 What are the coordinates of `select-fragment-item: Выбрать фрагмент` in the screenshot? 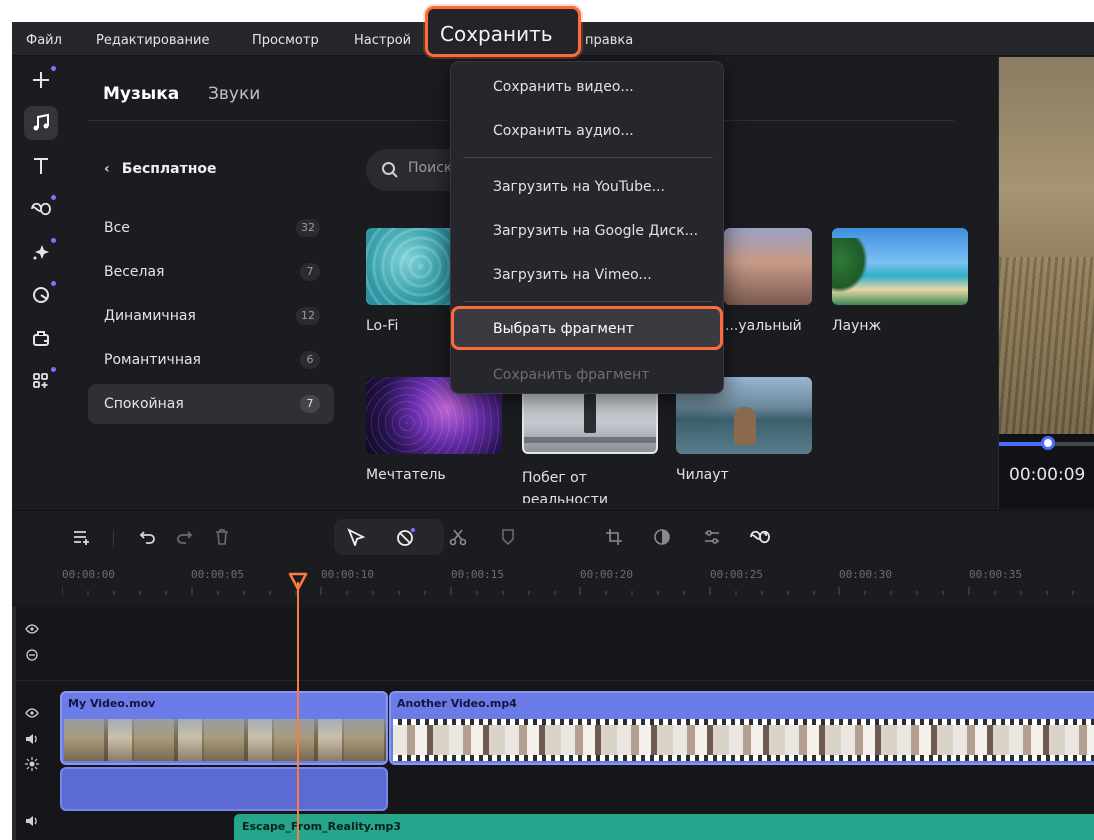 It's located at (587, 328).